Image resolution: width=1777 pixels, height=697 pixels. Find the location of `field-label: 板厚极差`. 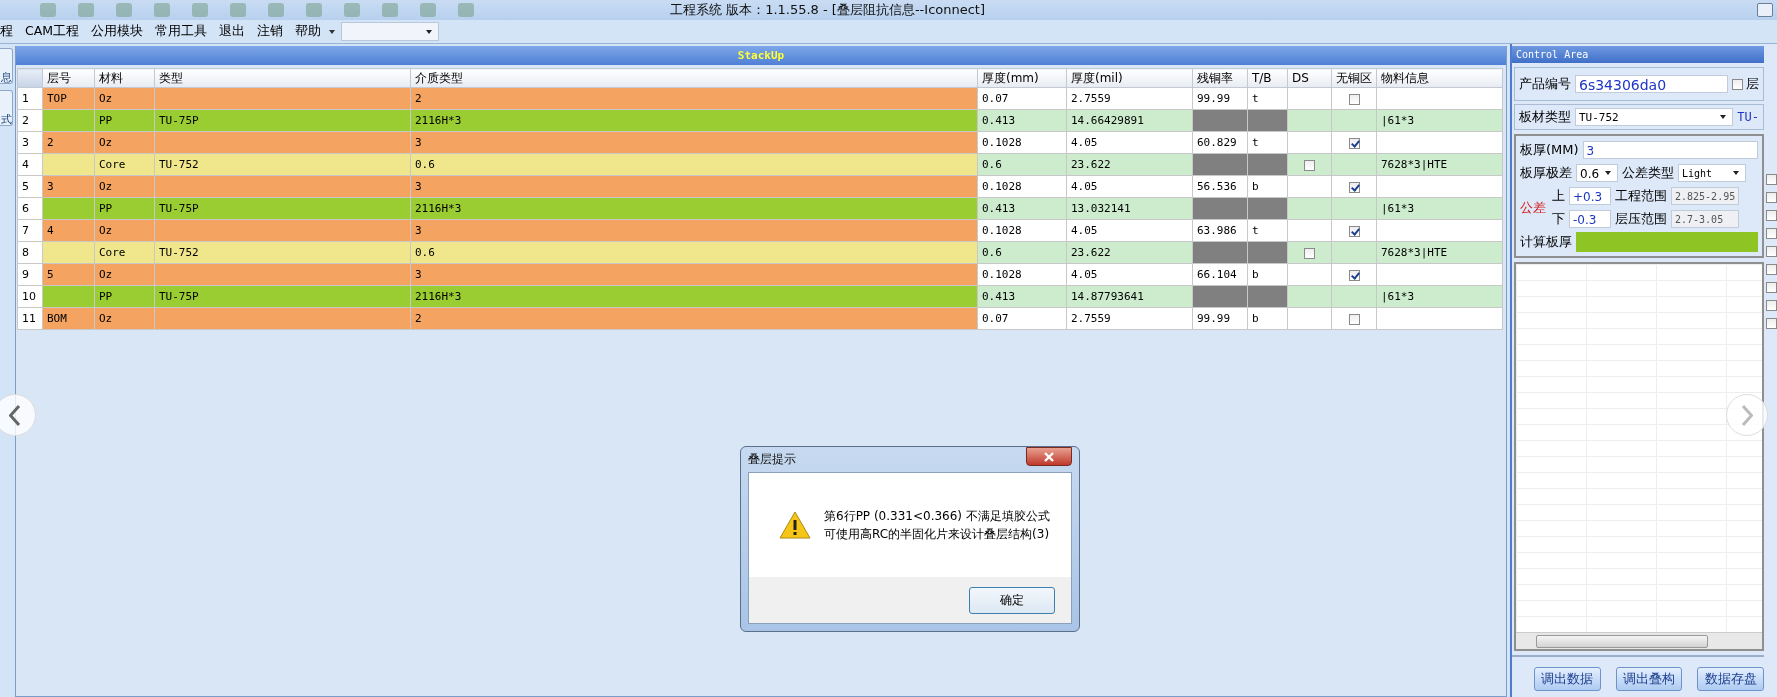

field-label: 板厚极差 is located at coordinates (1546, 173).